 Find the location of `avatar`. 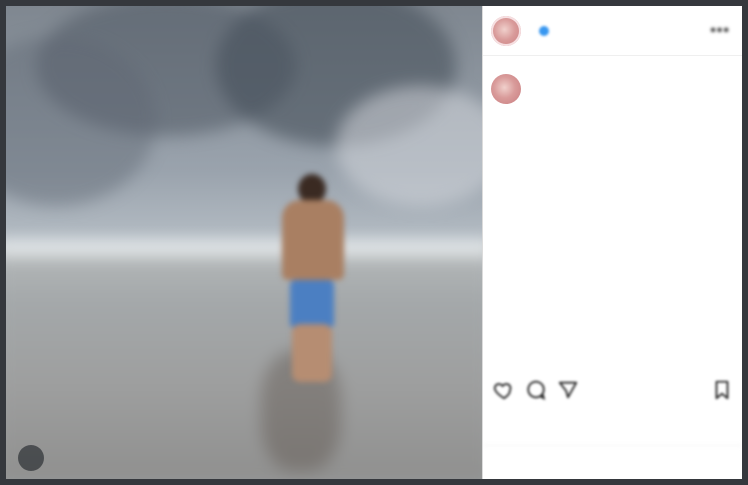

avatar is located at coordinates (506, 30).